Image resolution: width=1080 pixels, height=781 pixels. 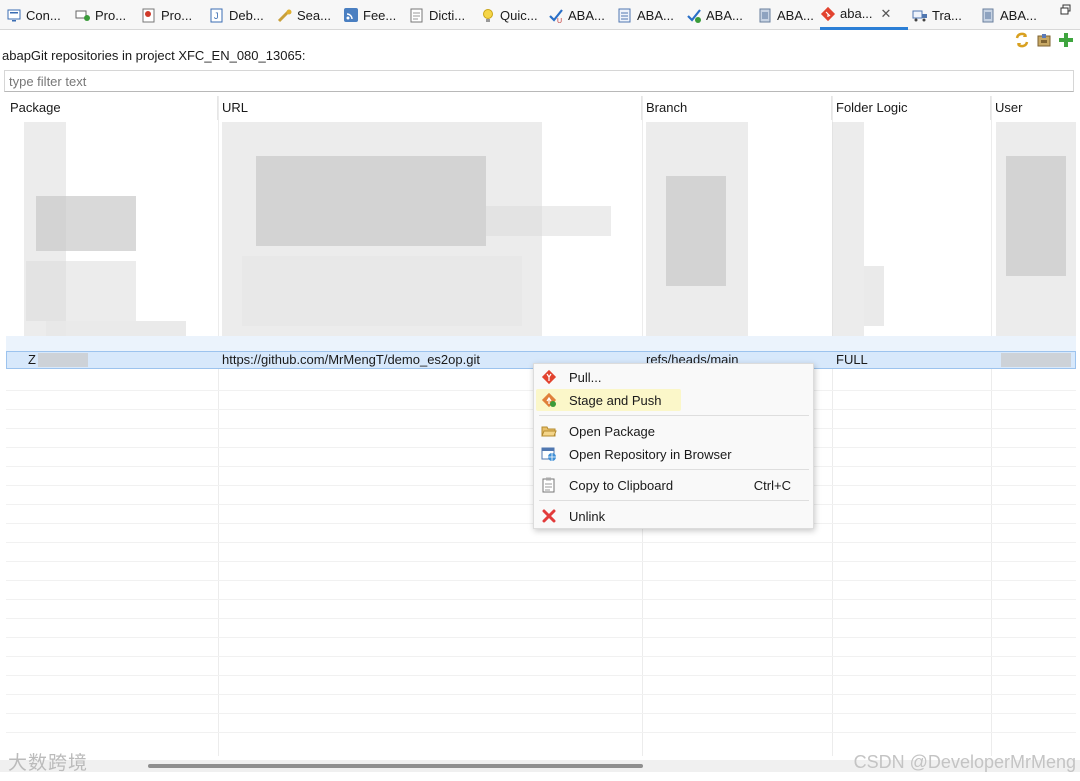 I want to click on view-toolbar, so click(x=1044, y=40).